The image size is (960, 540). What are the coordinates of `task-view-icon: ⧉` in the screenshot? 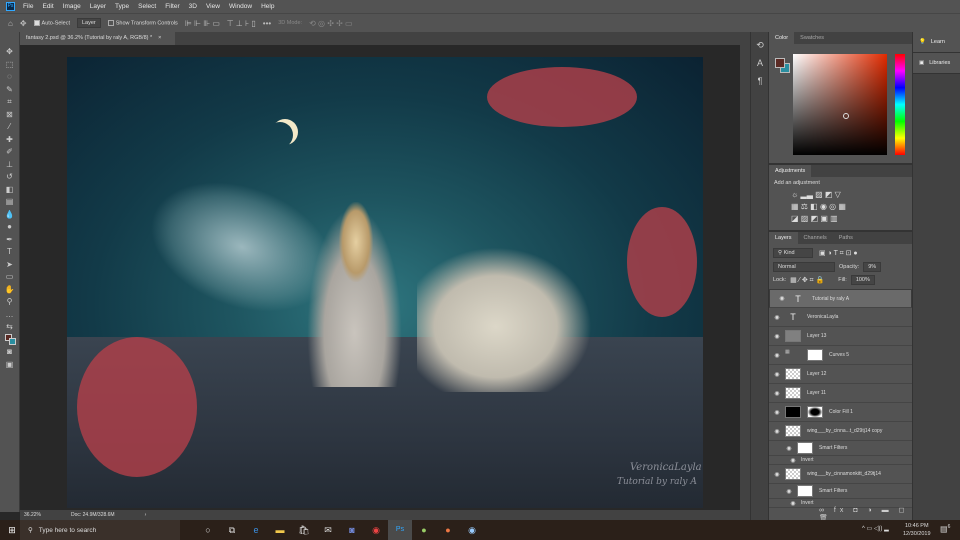 It's located at (232, 530).